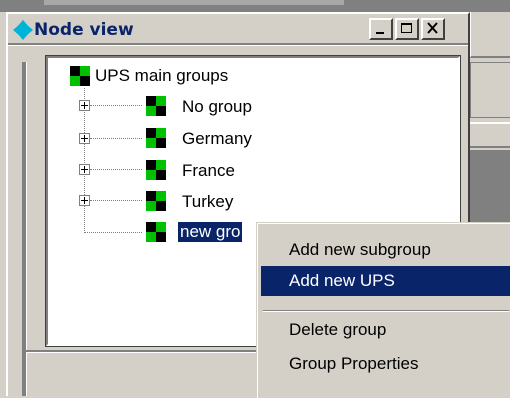  I want to click on title-separator, so click(238, 44).